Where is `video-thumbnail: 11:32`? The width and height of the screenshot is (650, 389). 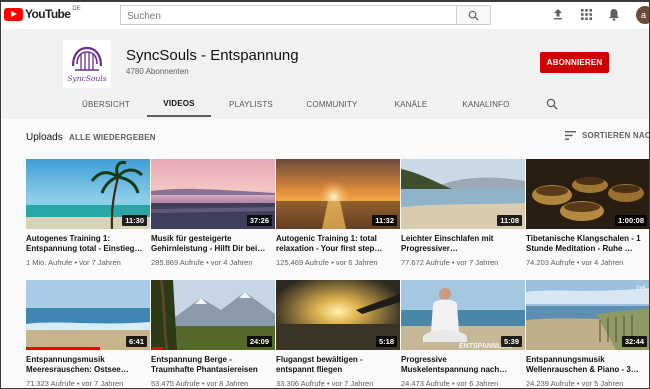
video-thumbnail: 11:32 is located at coordinates (338, 194).